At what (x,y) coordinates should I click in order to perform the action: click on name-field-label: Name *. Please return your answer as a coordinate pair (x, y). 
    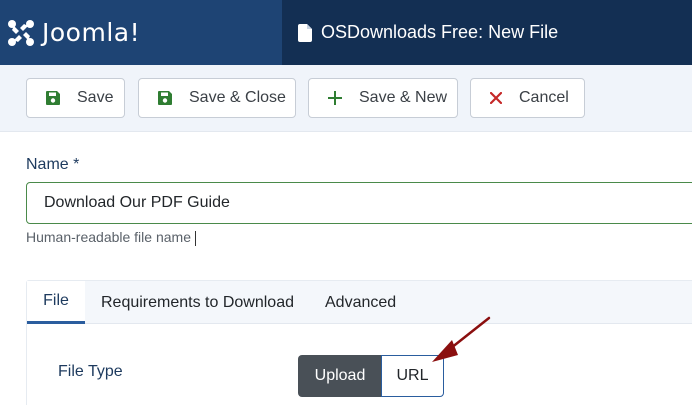
    Looking at the image, I should click on (53, 164).